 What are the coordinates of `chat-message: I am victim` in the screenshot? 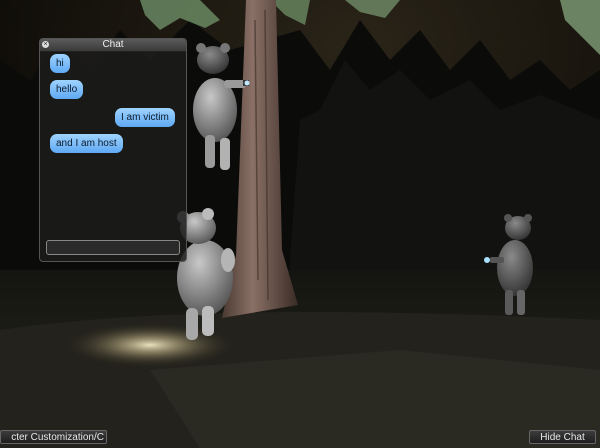 It's located at (145, 117).